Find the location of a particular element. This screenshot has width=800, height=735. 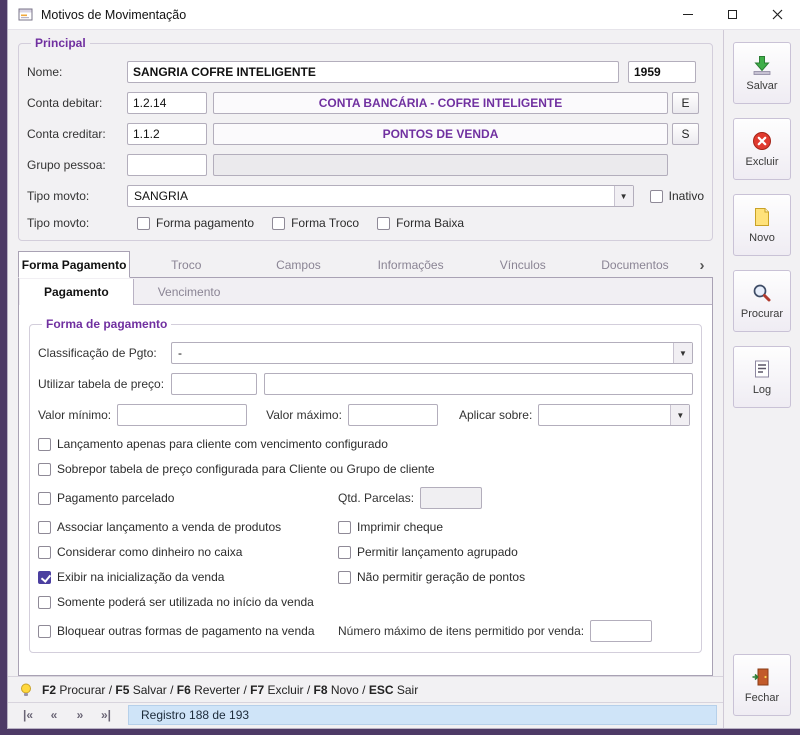

new-button-label: Novo is located at coordinates (762, 238).